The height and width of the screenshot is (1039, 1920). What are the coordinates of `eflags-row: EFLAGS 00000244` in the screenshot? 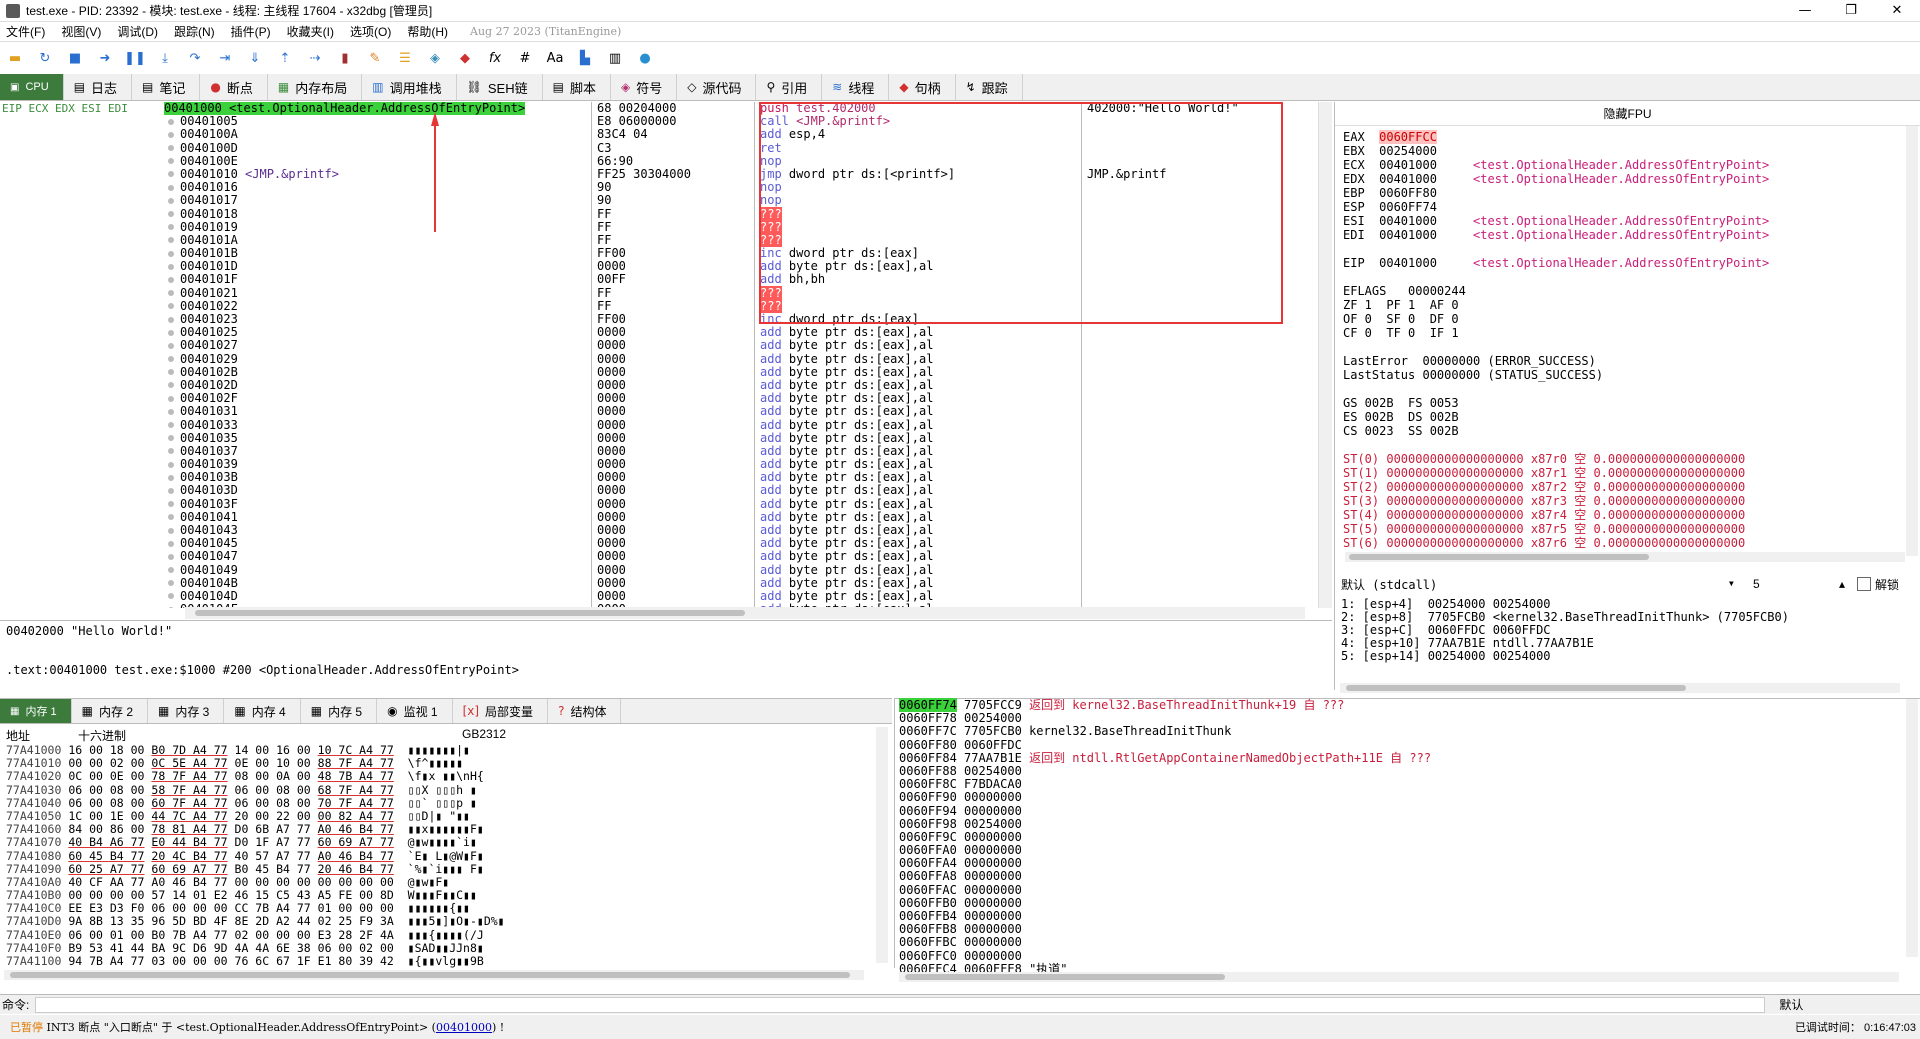 It's located at (1556, 291).